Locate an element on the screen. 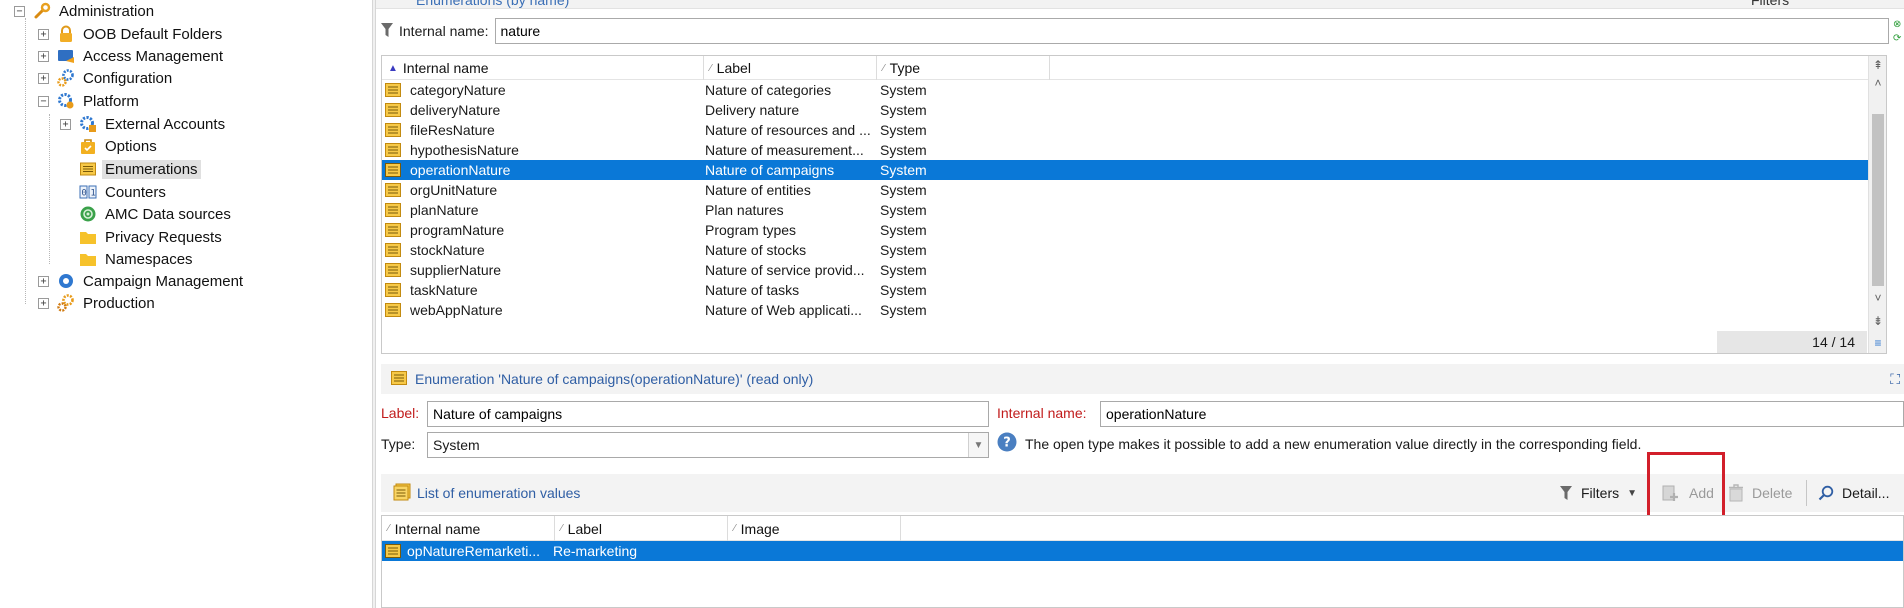  tree-item-production: + Production is located at coordinates (98, 303).